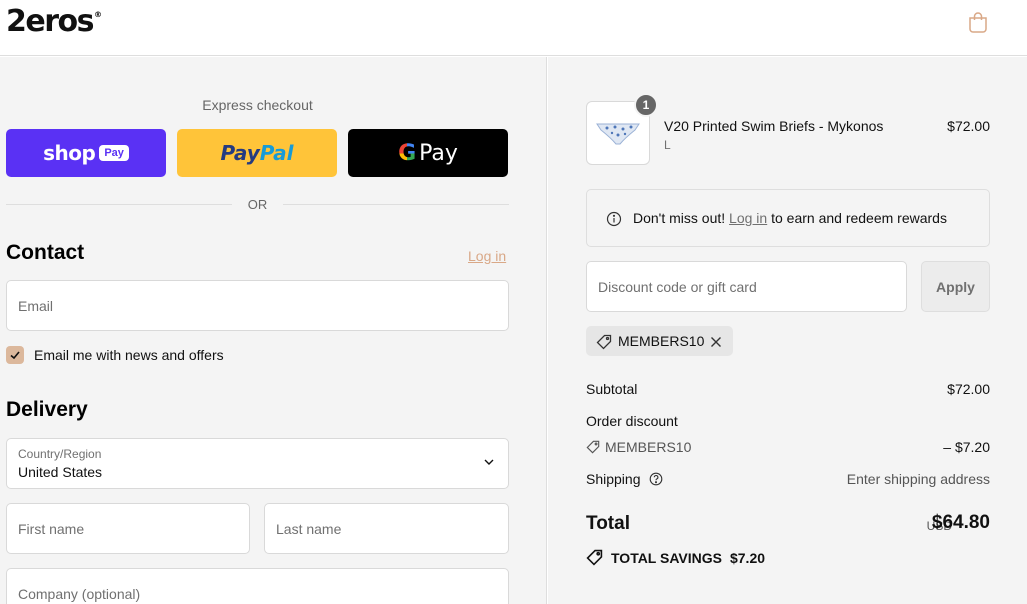  I want to click on quantity-badge: 1, so click(646, 105).